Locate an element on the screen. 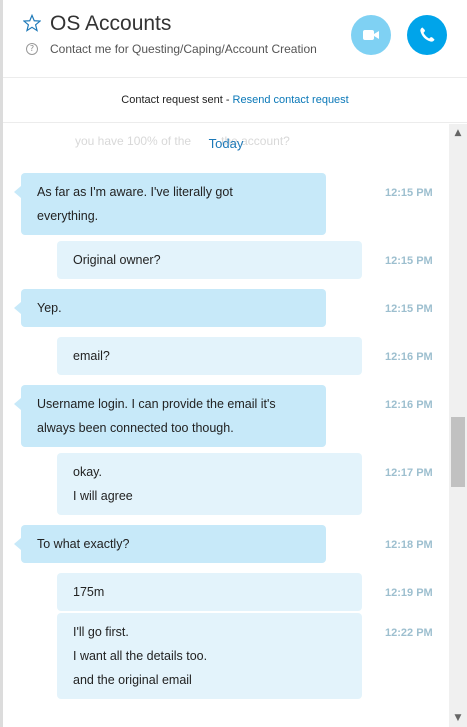  chat-scrollbar: ▲ ▼ is located at coordinates (458, 425).